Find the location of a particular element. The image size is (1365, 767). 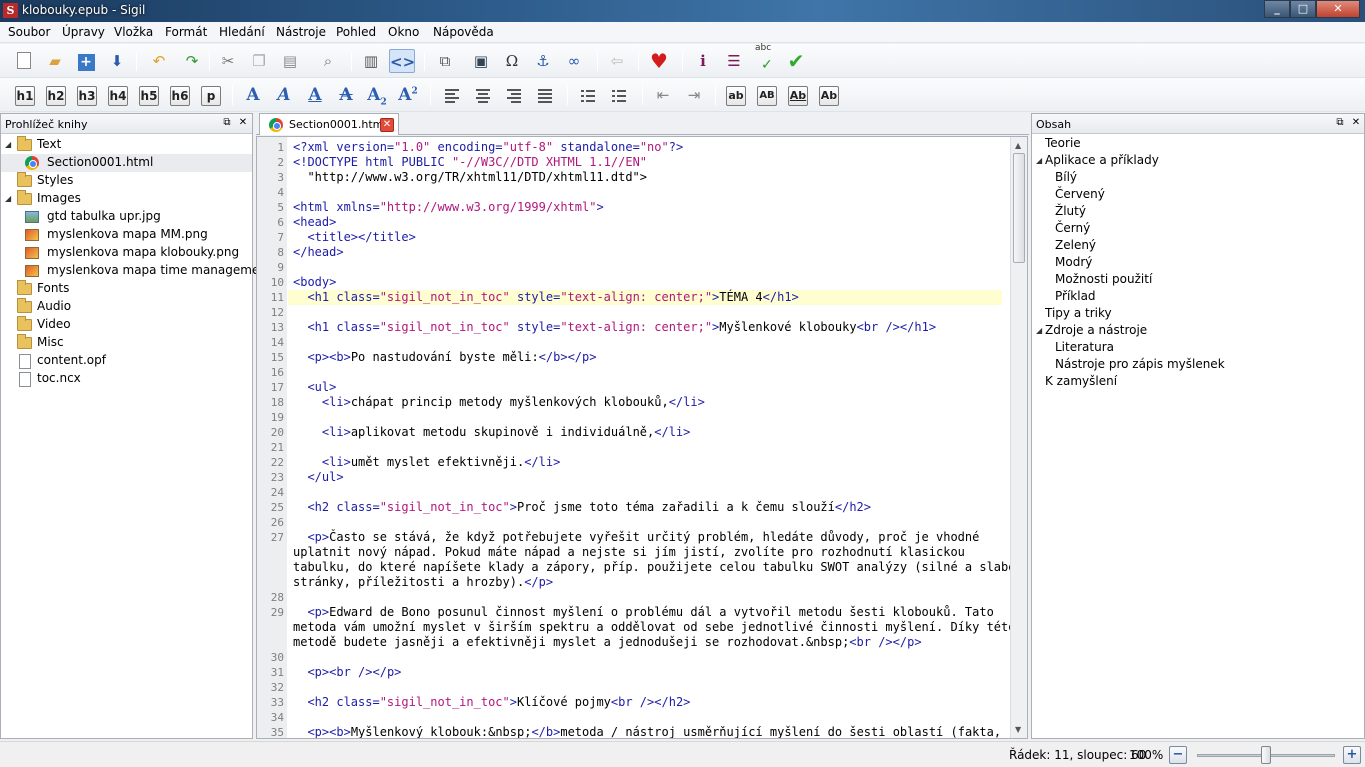

cut-icon: ✂ is located at coordinates (228, 61).